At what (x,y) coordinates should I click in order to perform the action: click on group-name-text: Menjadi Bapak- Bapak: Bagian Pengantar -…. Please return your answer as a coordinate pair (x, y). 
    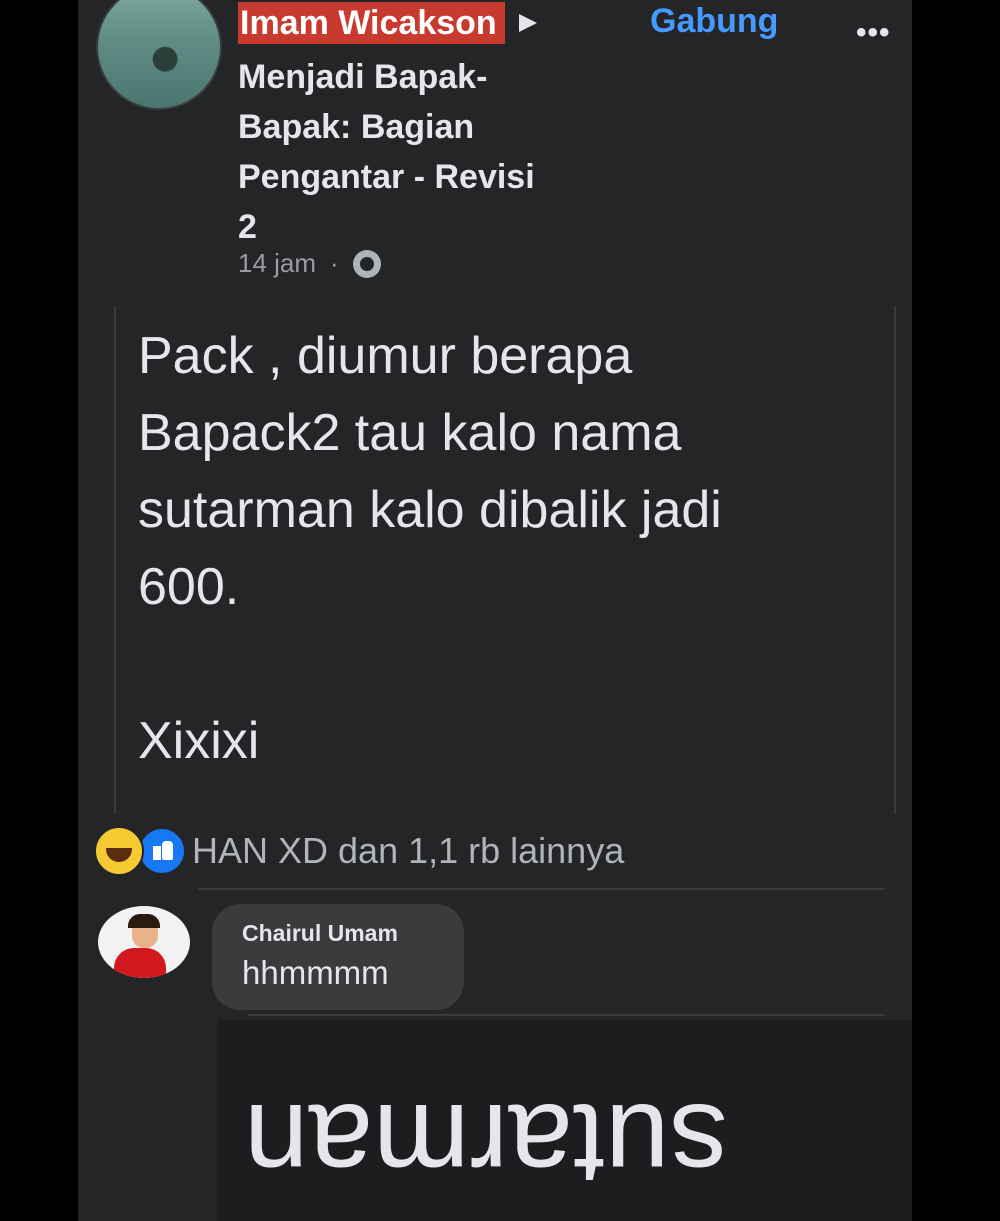
    Looking at the image, I should click on (386, 152).